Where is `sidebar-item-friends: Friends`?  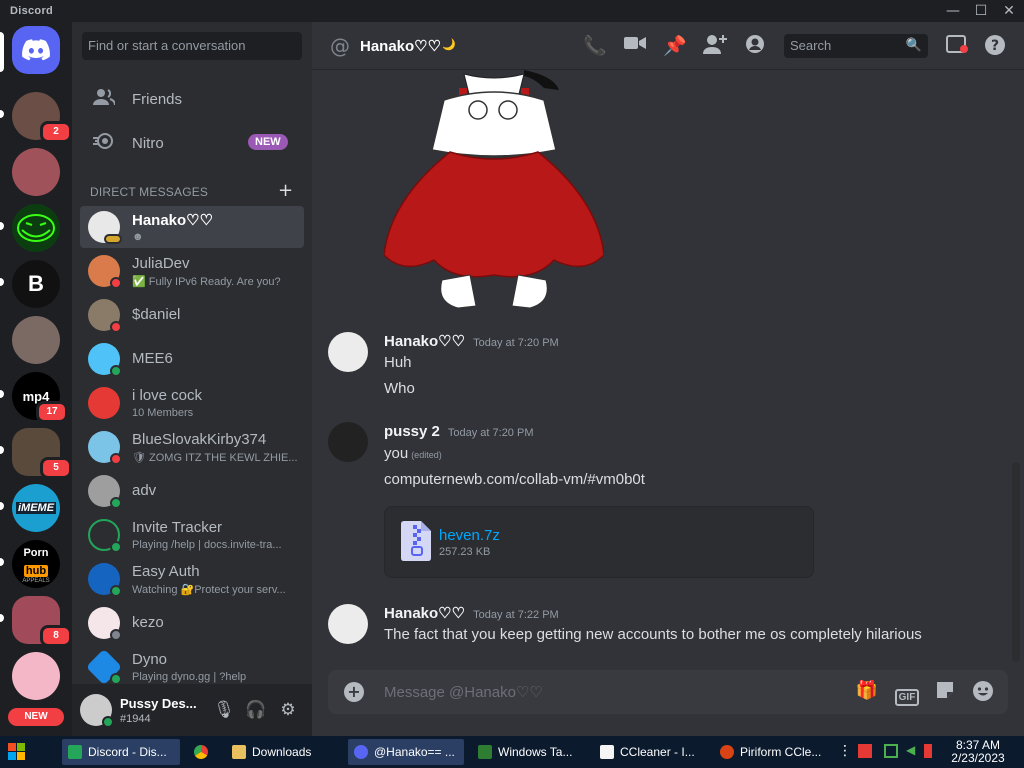
sidebar-item-friends: Friends is located at coordinates (192, 99).